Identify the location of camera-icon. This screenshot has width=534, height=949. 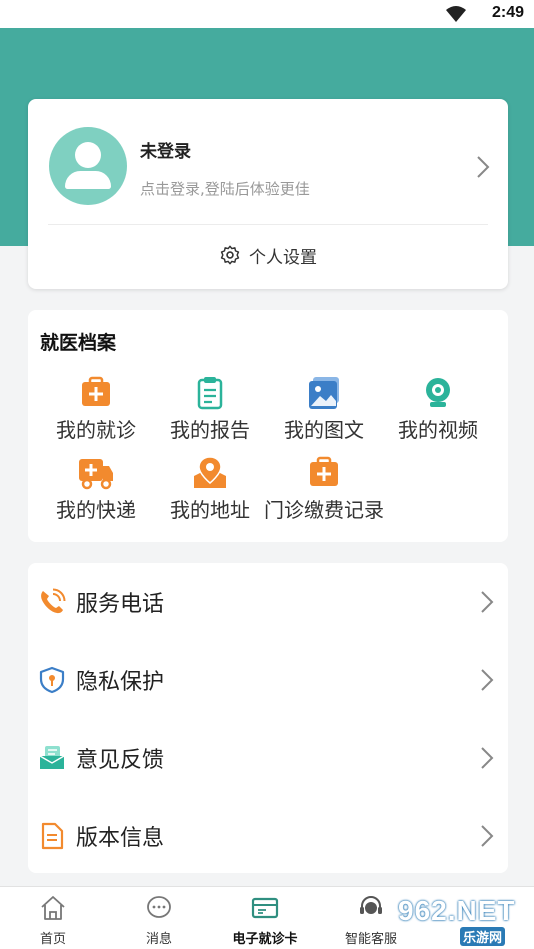
(438, 392).